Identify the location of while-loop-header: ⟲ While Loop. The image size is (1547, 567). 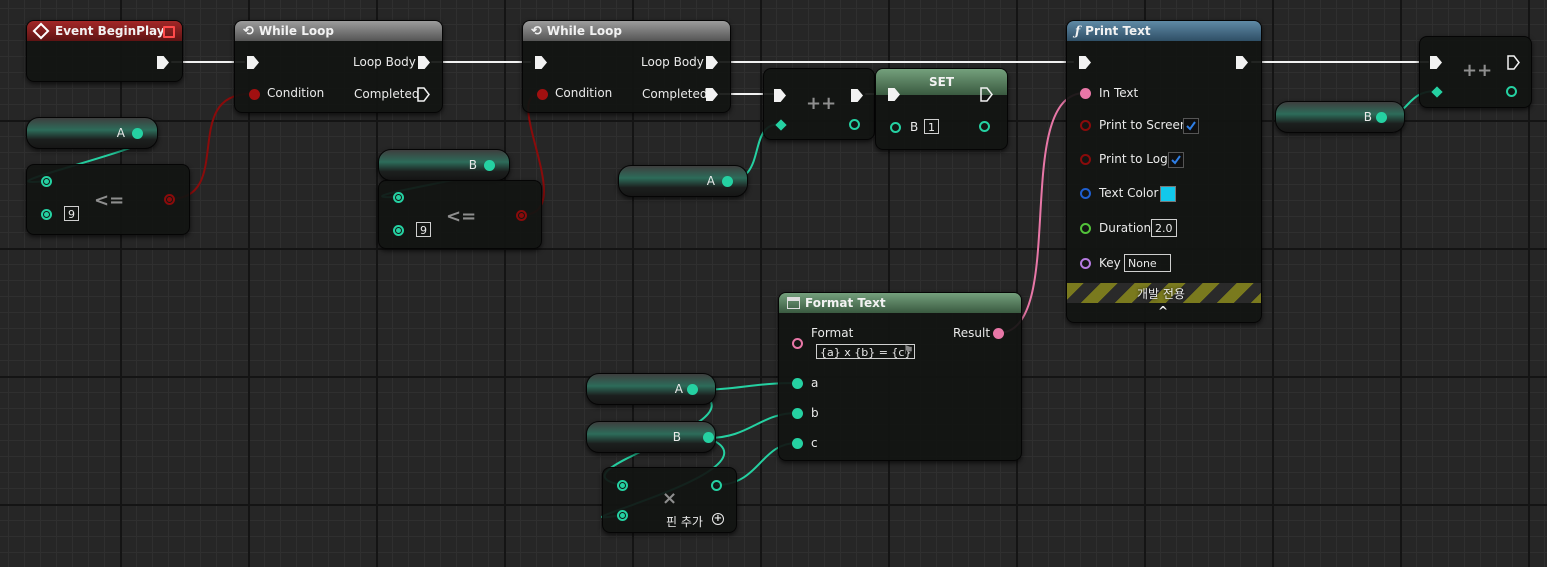
(626, 31).